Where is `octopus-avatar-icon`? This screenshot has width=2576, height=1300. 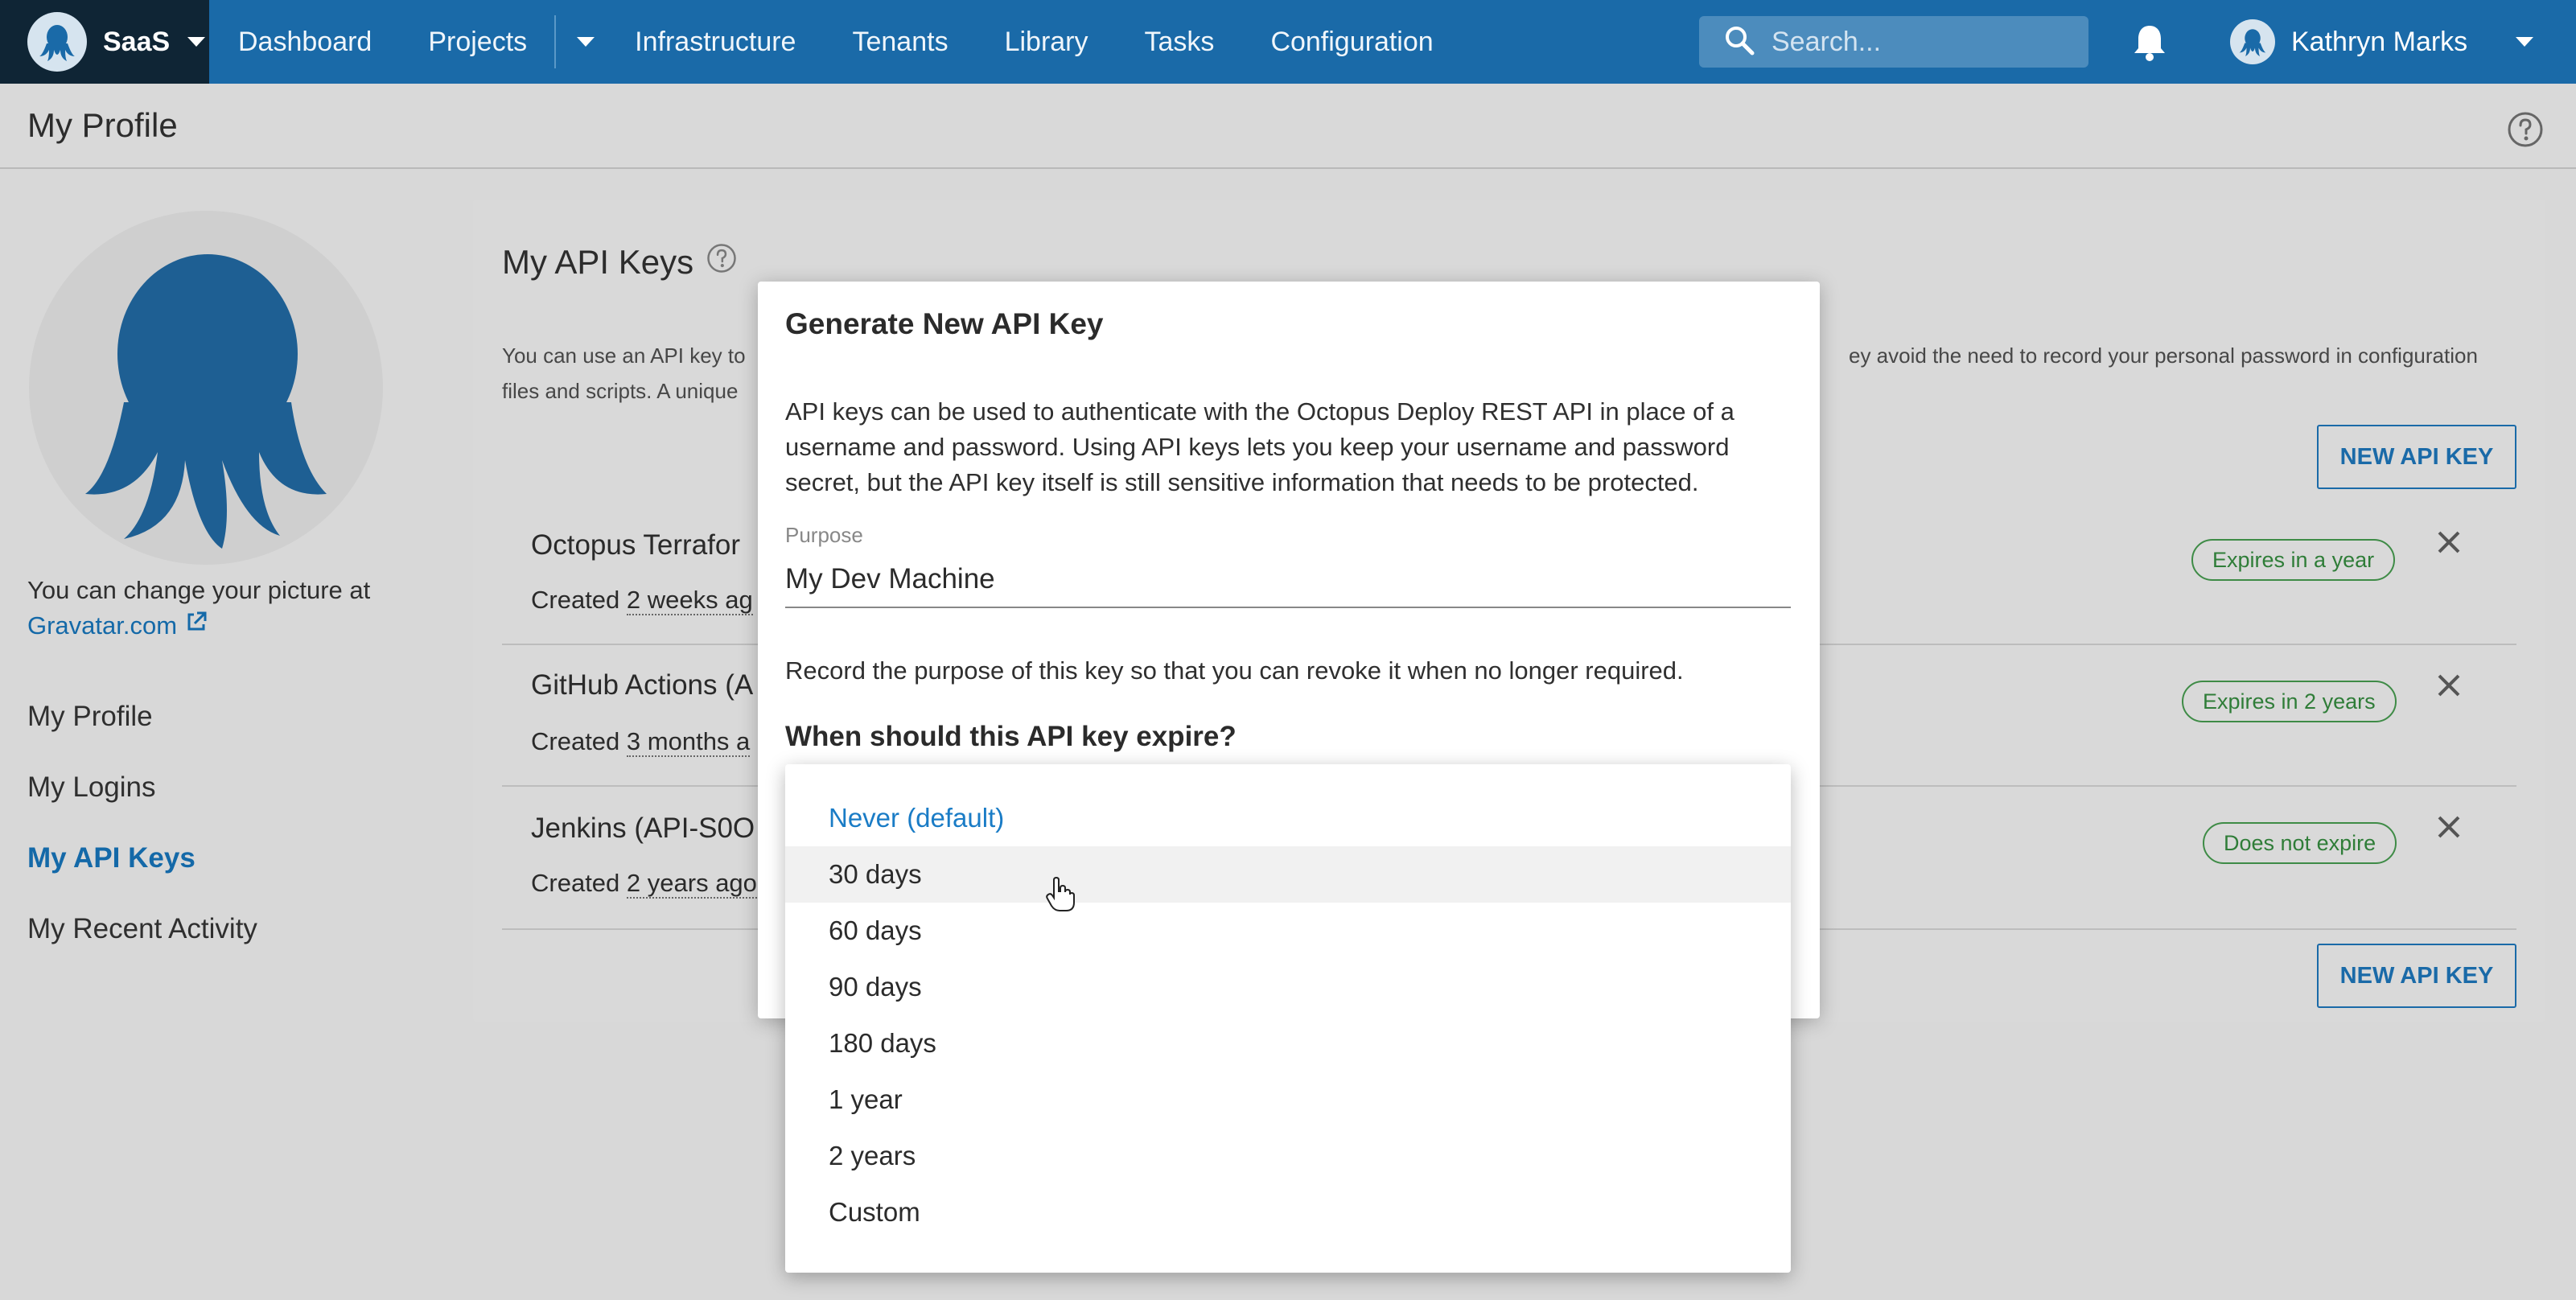
octopus-avatar-icon is located at coordinates (206, 401).